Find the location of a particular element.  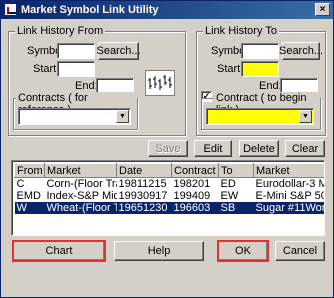

delete-button: Delete is located at coordinates (259, 148).